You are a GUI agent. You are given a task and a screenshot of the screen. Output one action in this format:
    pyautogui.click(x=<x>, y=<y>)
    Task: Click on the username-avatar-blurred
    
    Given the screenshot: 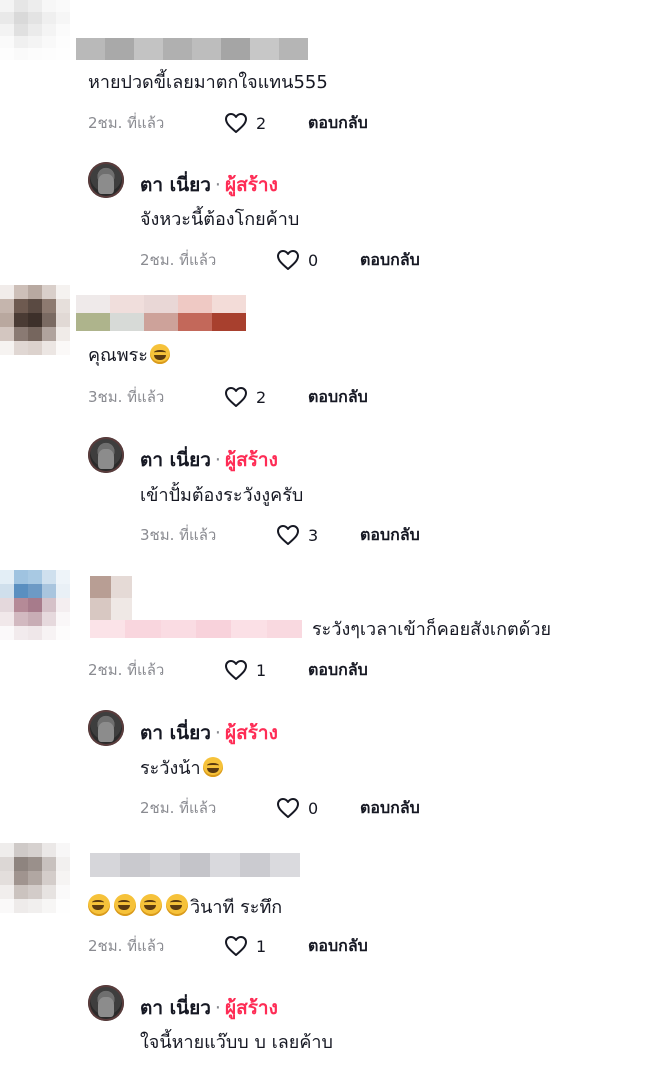 What is the action you would take?
    pyautogui.click(x=111, y=598)
    